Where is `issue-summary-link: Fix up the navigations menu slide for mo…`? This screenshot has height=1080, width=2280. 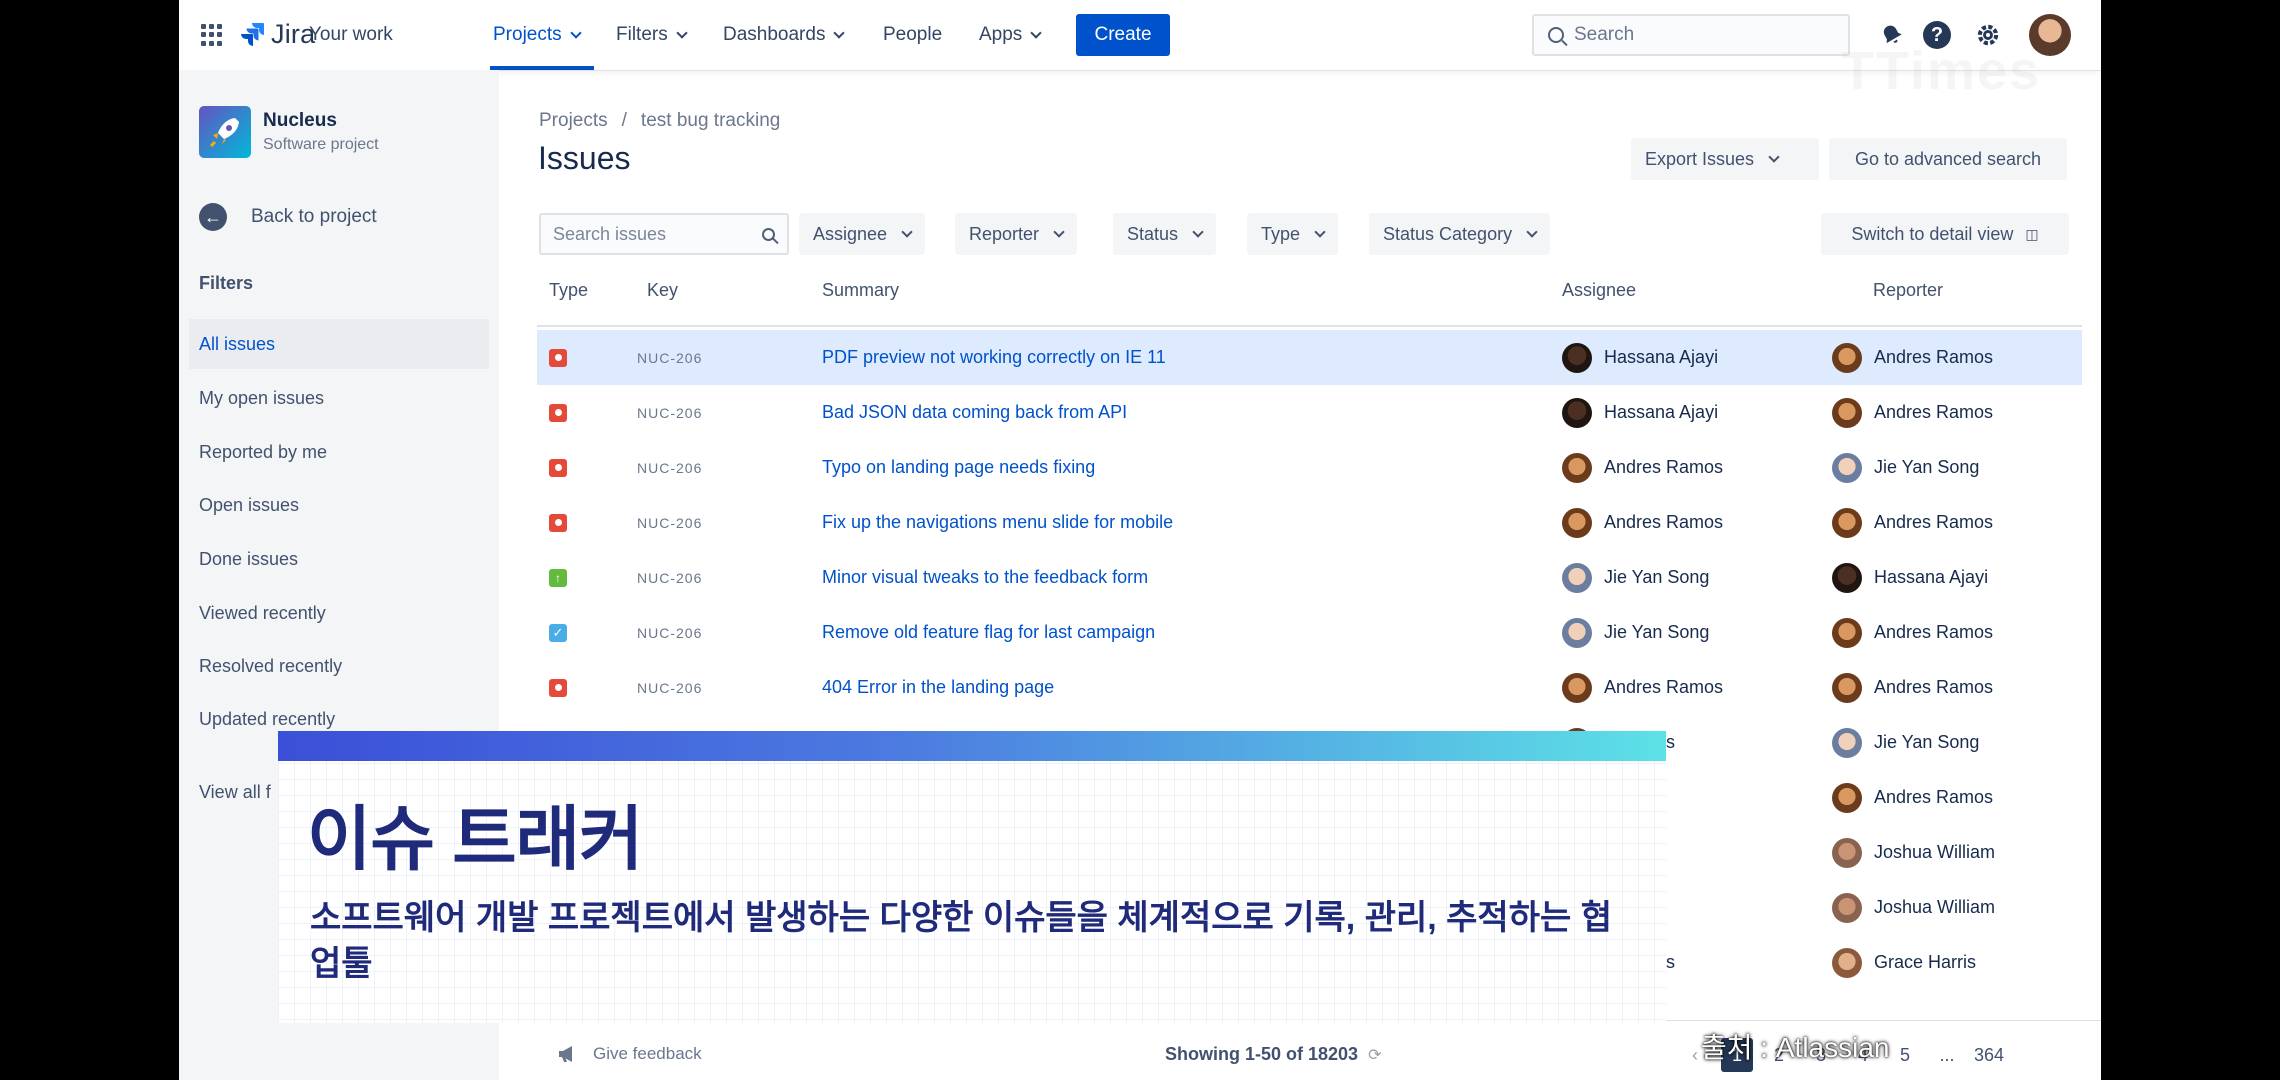
issue-summary-link: Fix up the navigations menu slide for mo… is located at coordinates (997, 522).